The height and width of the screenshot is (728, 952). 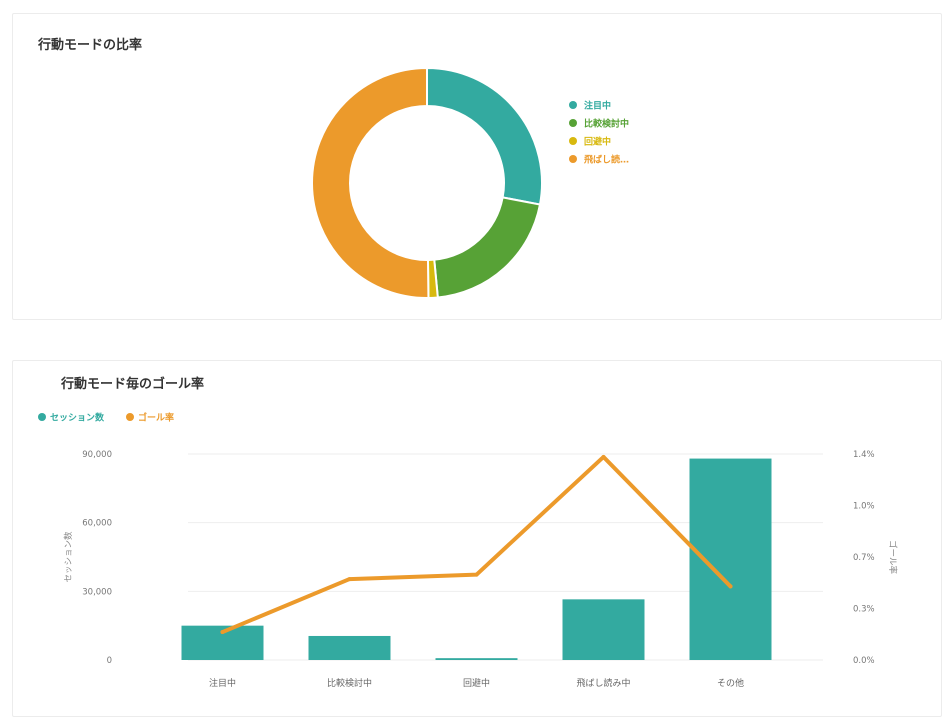 What do you see at coordinates (476, 544) in the screenshot?
I see `line-goal-rate` at bounding box center [476, 544].